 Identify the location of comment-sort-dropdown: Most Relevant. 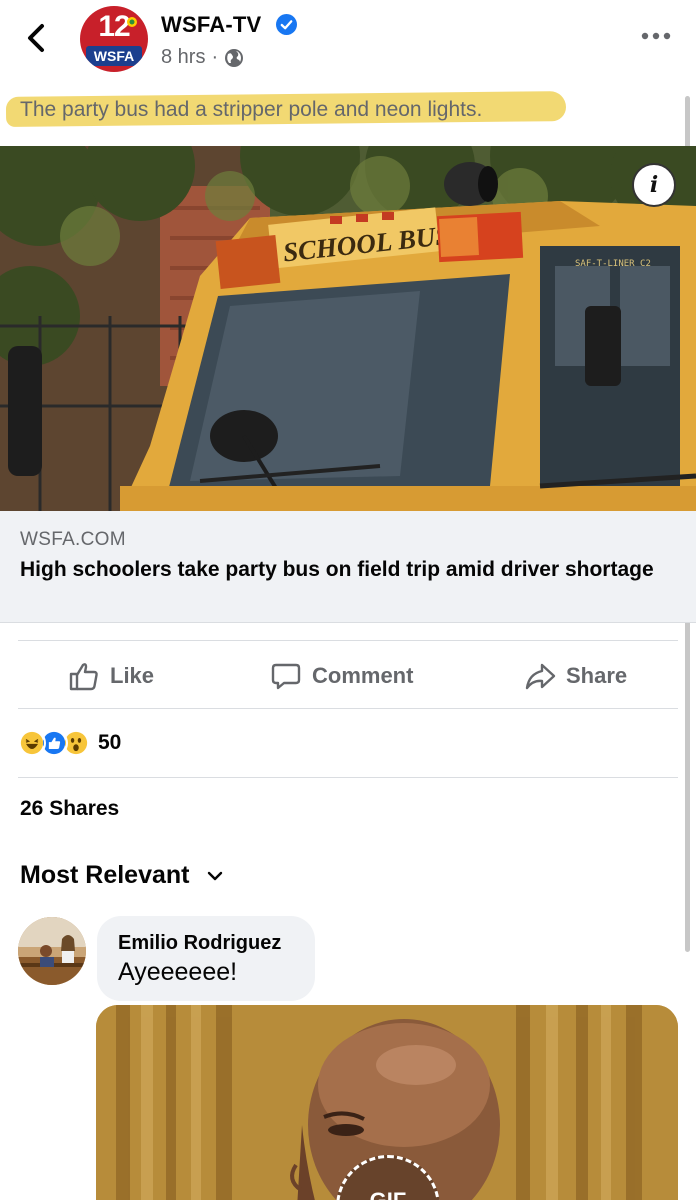
(121, 875).